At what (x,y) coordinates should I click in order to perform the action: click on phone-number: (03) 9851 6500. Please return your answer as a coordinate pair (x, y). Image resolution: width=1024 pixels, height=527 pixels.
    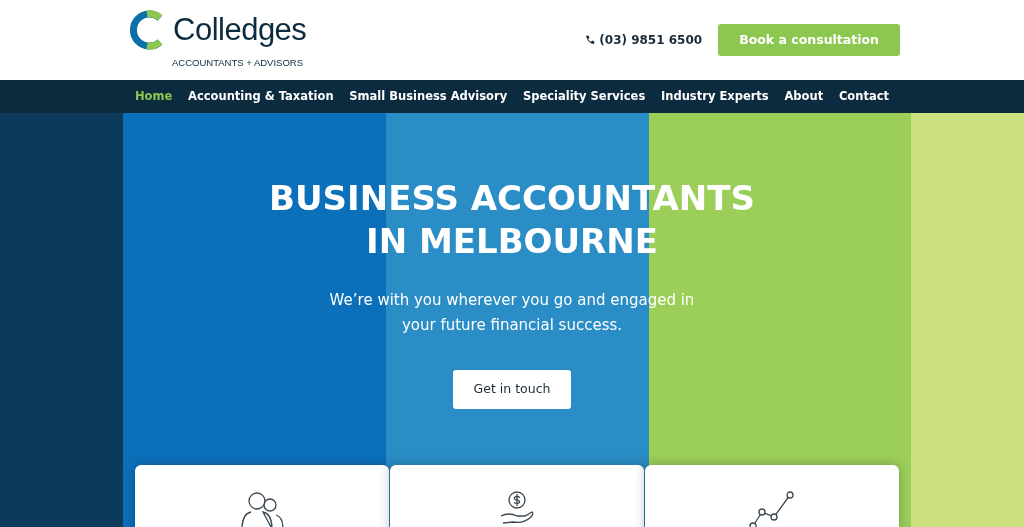
    Looking at the image, I should click on (651, 40).